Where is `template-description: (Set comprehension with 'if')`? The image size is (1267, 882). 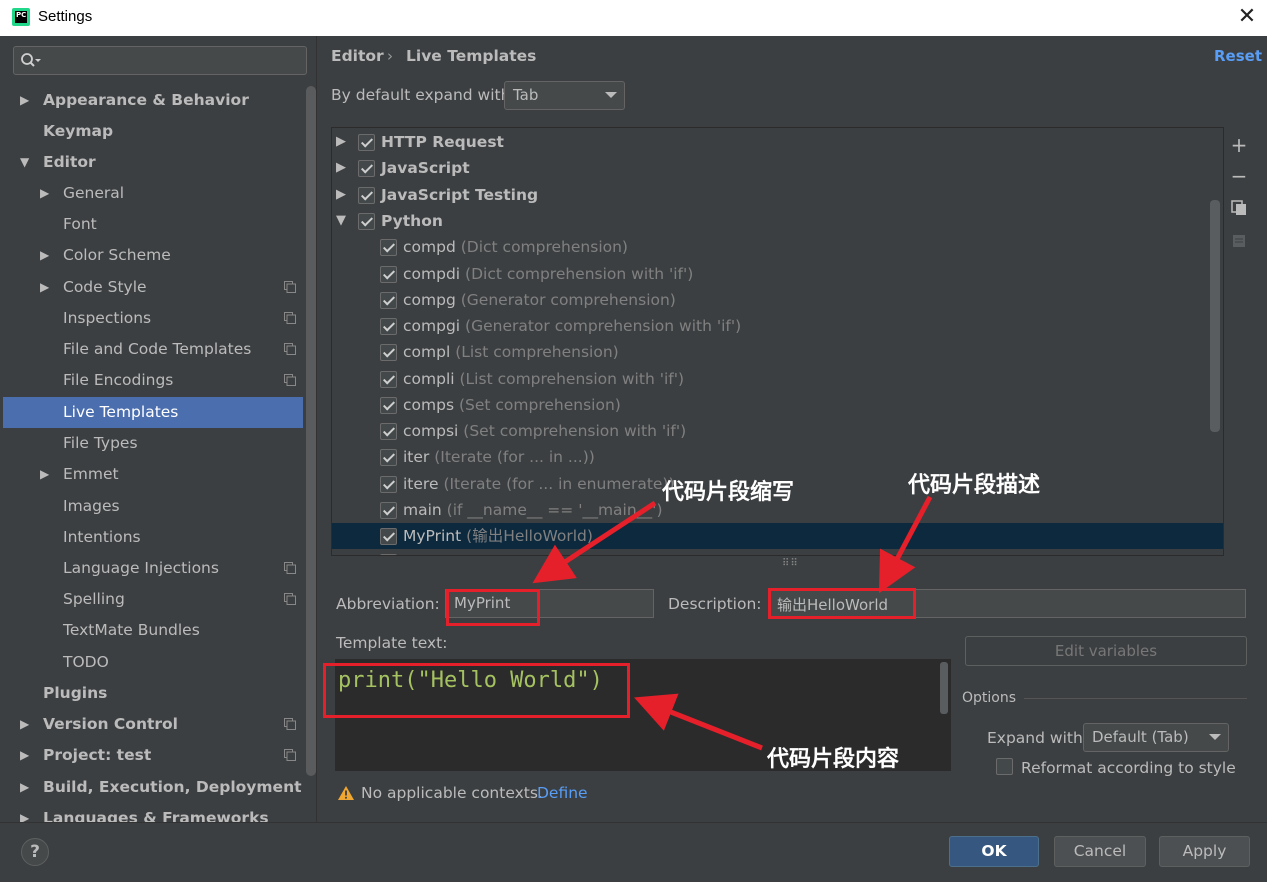 template-description: (Set comprehension with 'if') is located at coordinates (575, 431).